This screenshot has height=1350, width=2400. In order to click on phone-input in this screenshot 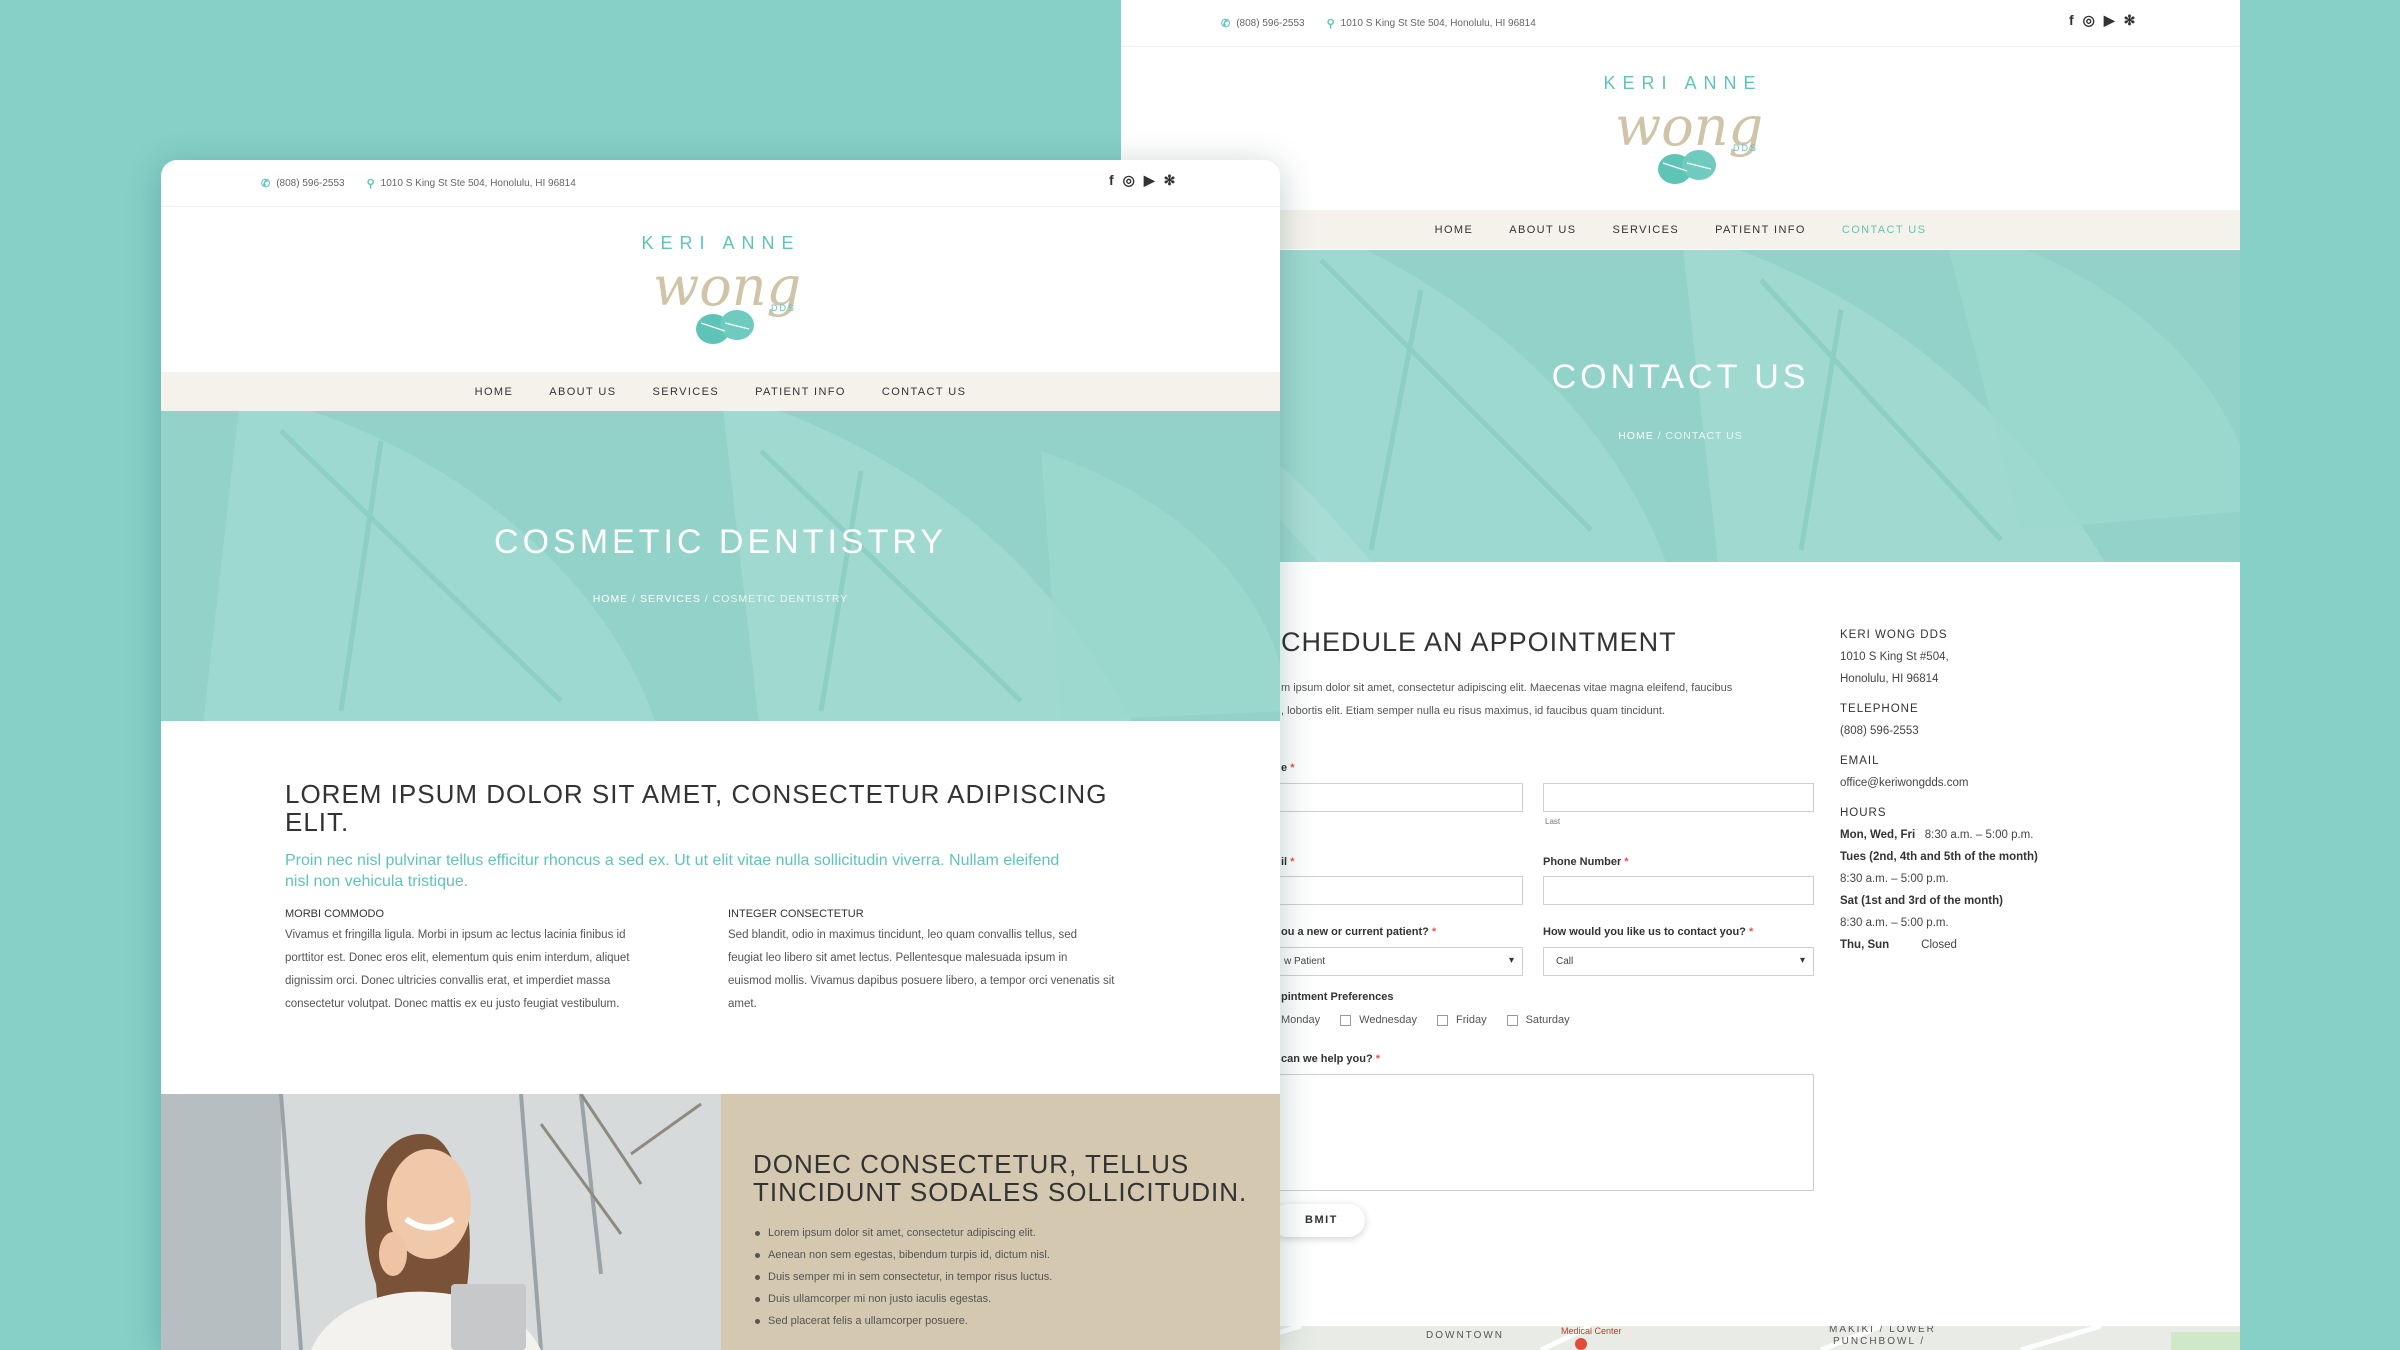, I will do `click(1678, 890)`.